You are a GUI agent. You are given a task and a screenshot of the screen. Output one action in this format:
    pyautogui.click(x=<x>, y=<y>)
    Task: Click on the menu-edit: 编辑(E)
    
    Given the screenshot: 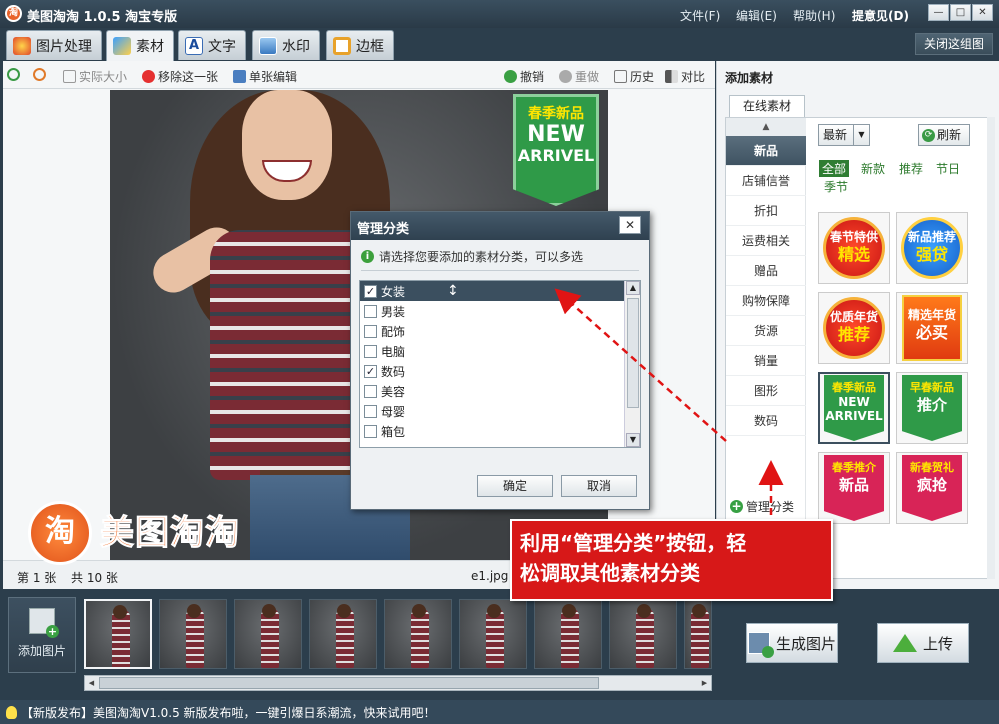 What is the action you would take?
    pyautogui.click(x=756, y=15)
    